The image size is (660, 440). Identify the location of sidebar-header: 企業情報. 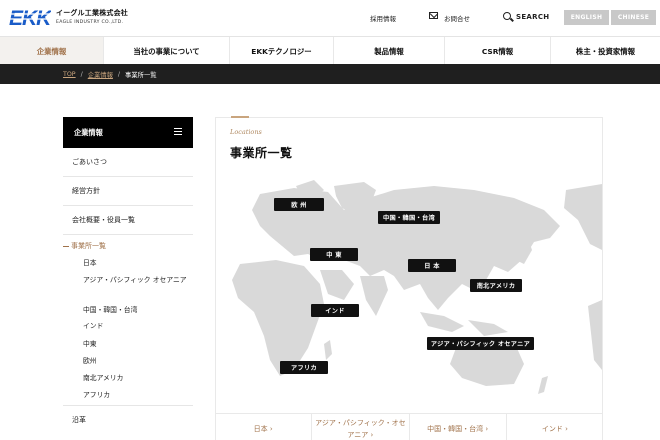
(128, 132).